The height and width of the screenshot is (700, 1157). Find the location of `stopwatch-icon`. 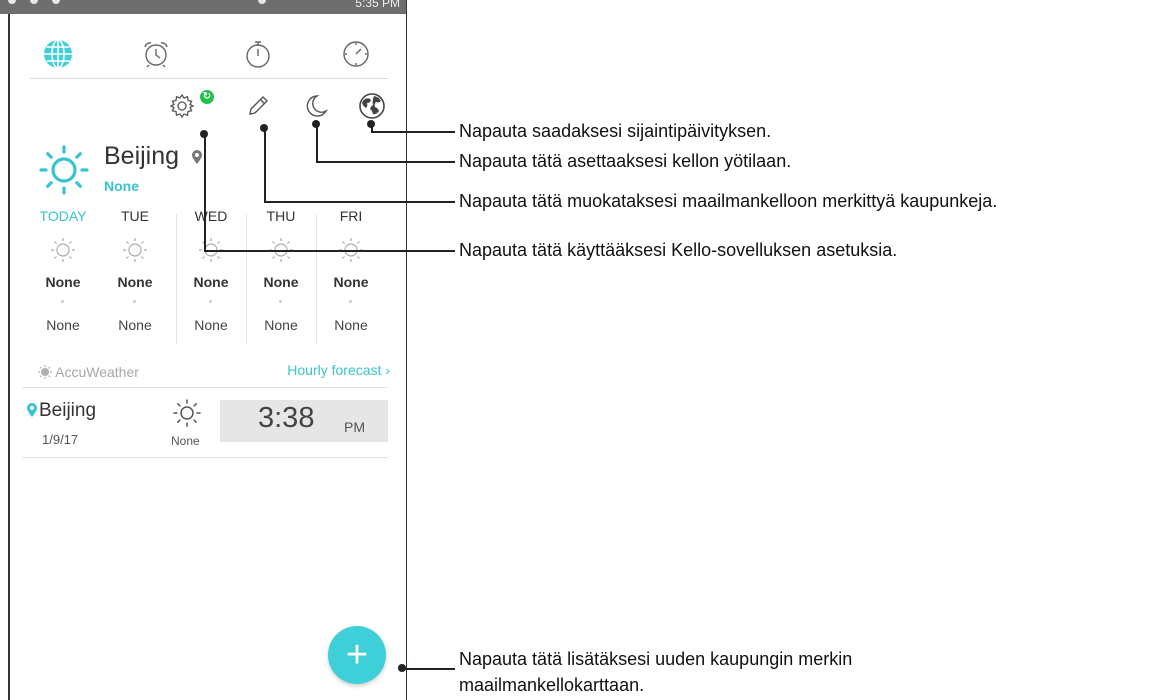

stopwatch-icon is located at coordinates (258, 54).